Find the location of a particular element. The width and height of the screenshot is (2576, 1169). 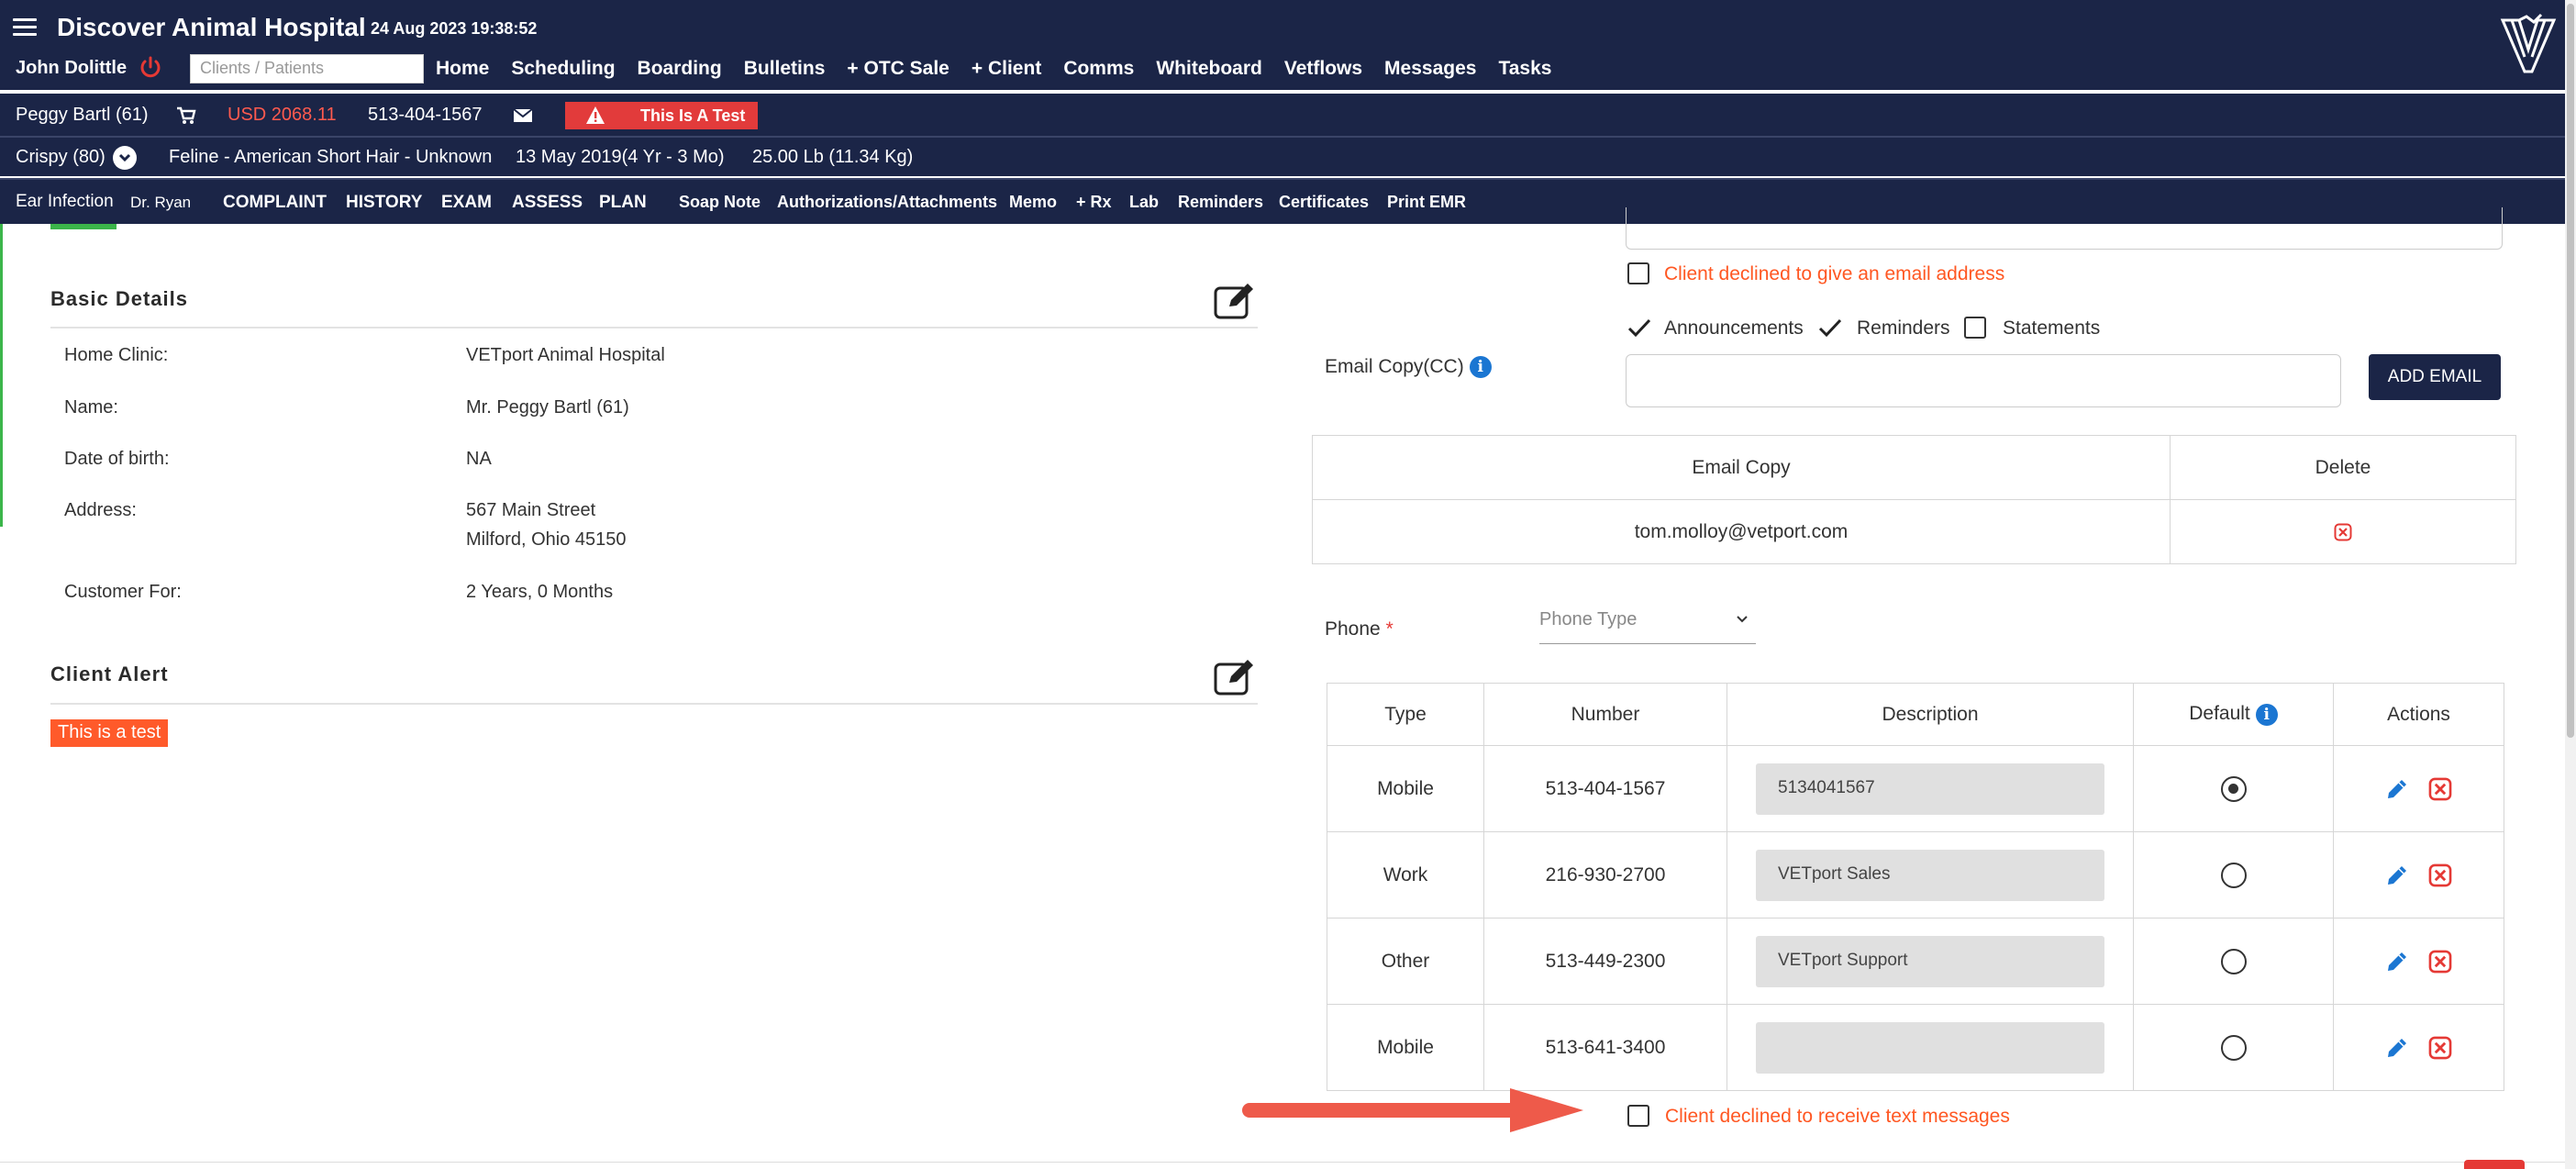

email-copy-cell: tom.molloy@vetport.com is located at coordinates (1741, 531).